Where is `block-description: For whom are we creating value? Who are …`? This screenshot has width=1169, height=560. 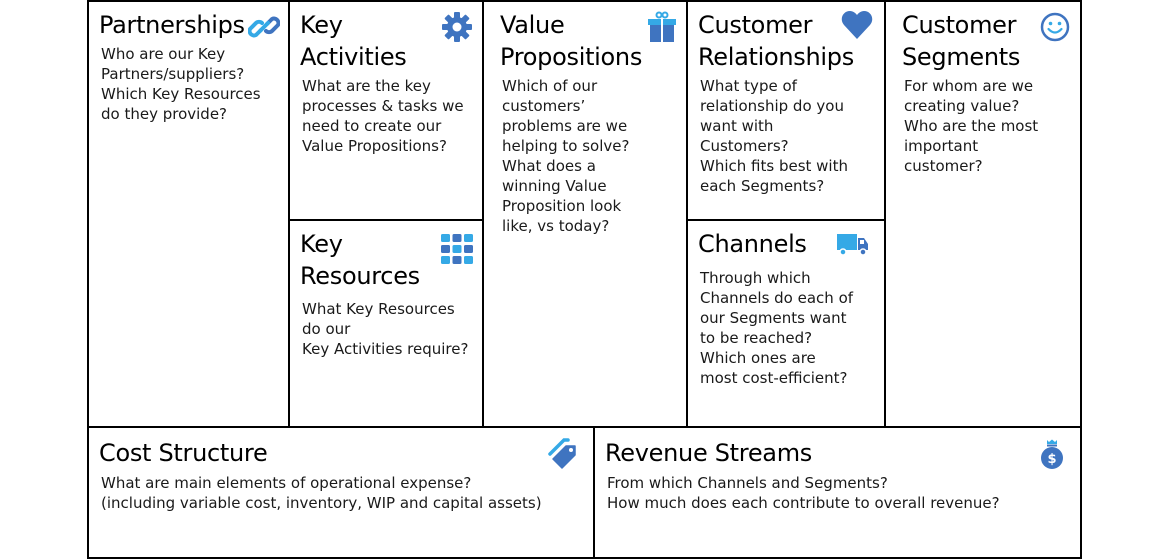 block-description: For whom are we creating value? Who are … is located at coordinates (971, 126).